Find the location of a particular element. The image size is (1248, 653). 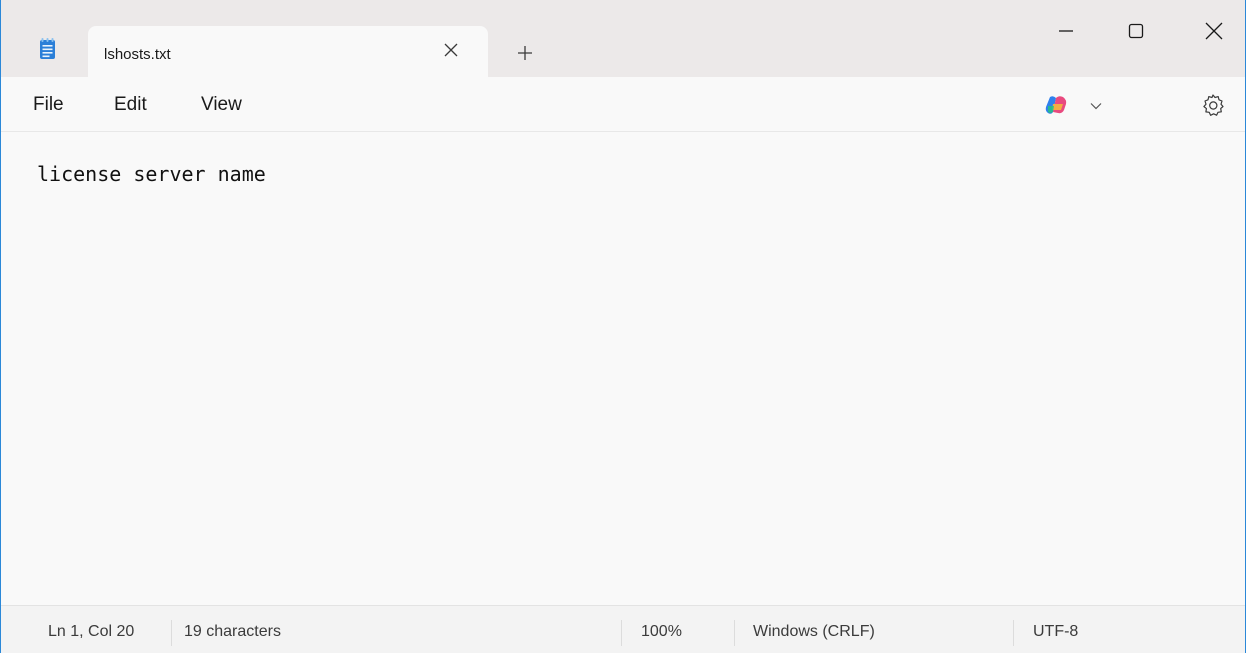

notepad-icon is located at coordinates (47, 48).